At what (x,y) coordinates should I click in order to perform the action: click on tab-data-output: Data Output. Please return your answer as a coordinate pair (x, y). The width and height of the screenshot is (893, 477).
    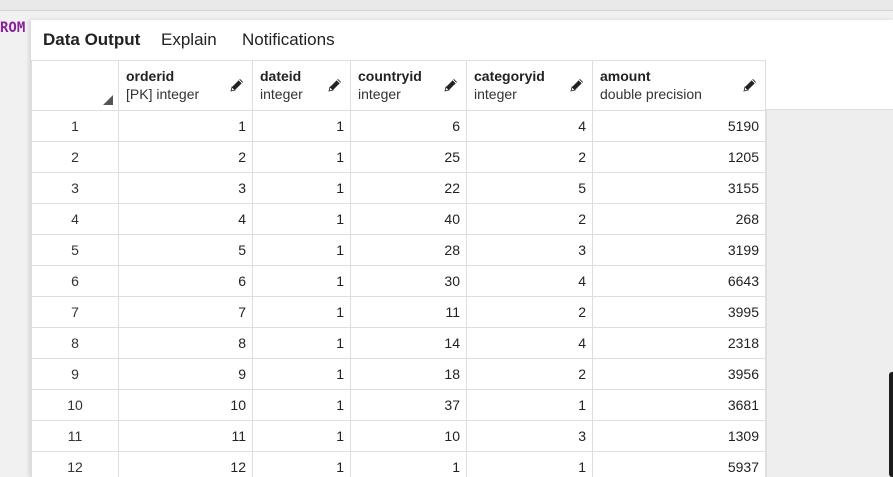
    Looking at the image, I should click on (91, 40).